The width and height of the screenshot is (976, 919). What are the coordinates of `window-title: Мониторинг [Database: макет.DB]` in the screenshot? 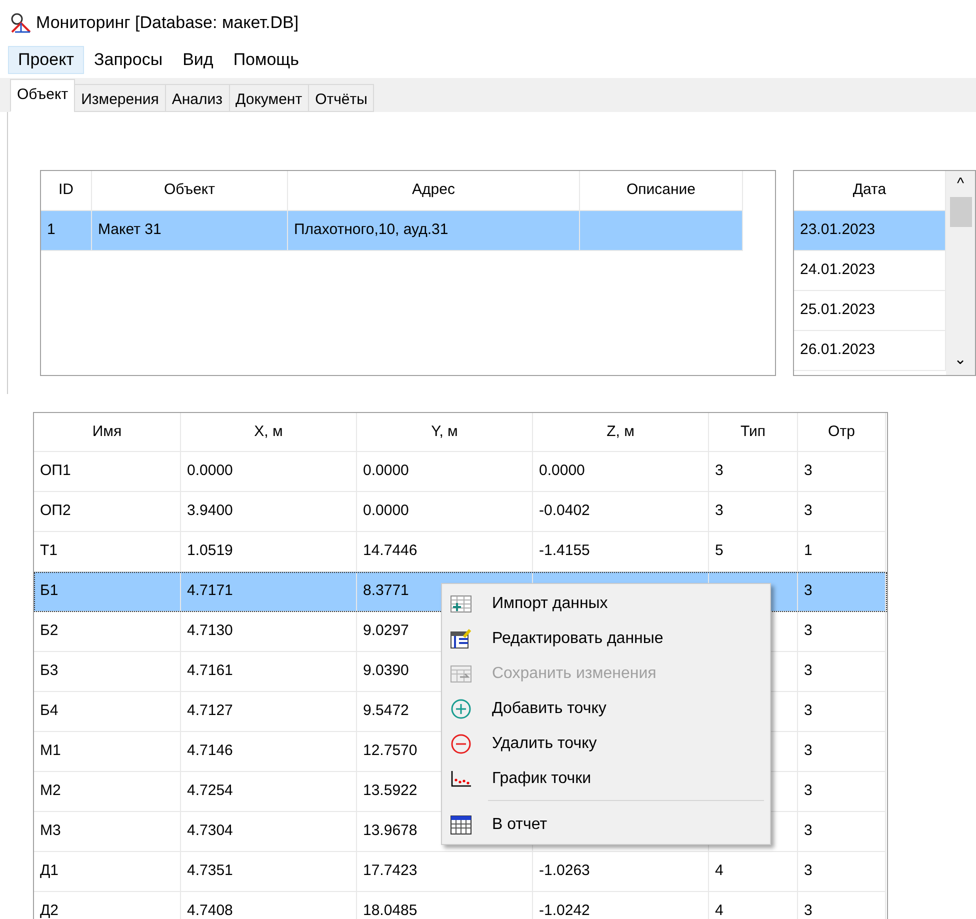 It's located at (167, 23).